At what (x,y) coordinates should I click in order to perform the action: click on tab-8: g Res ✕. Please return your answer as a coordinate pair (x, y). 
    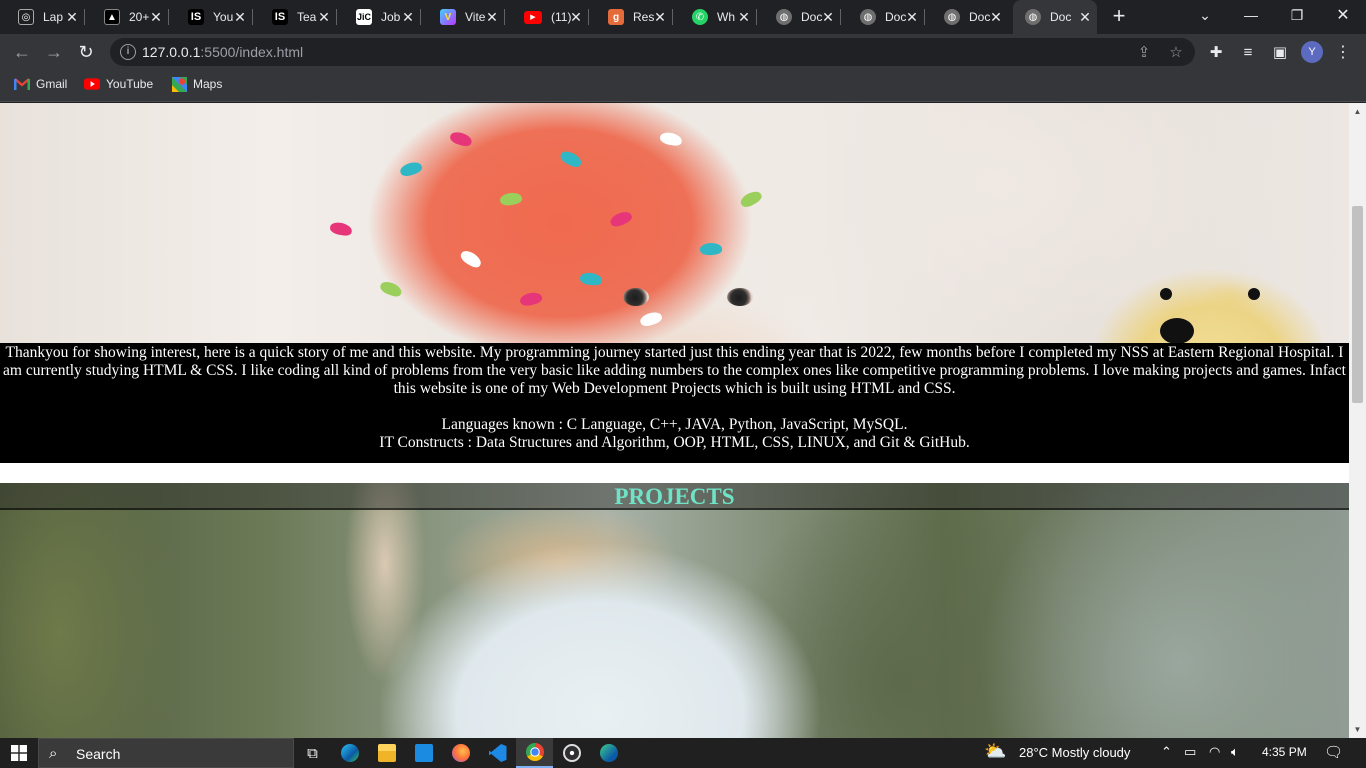
    Looking at the image, I should click on (630, 17).